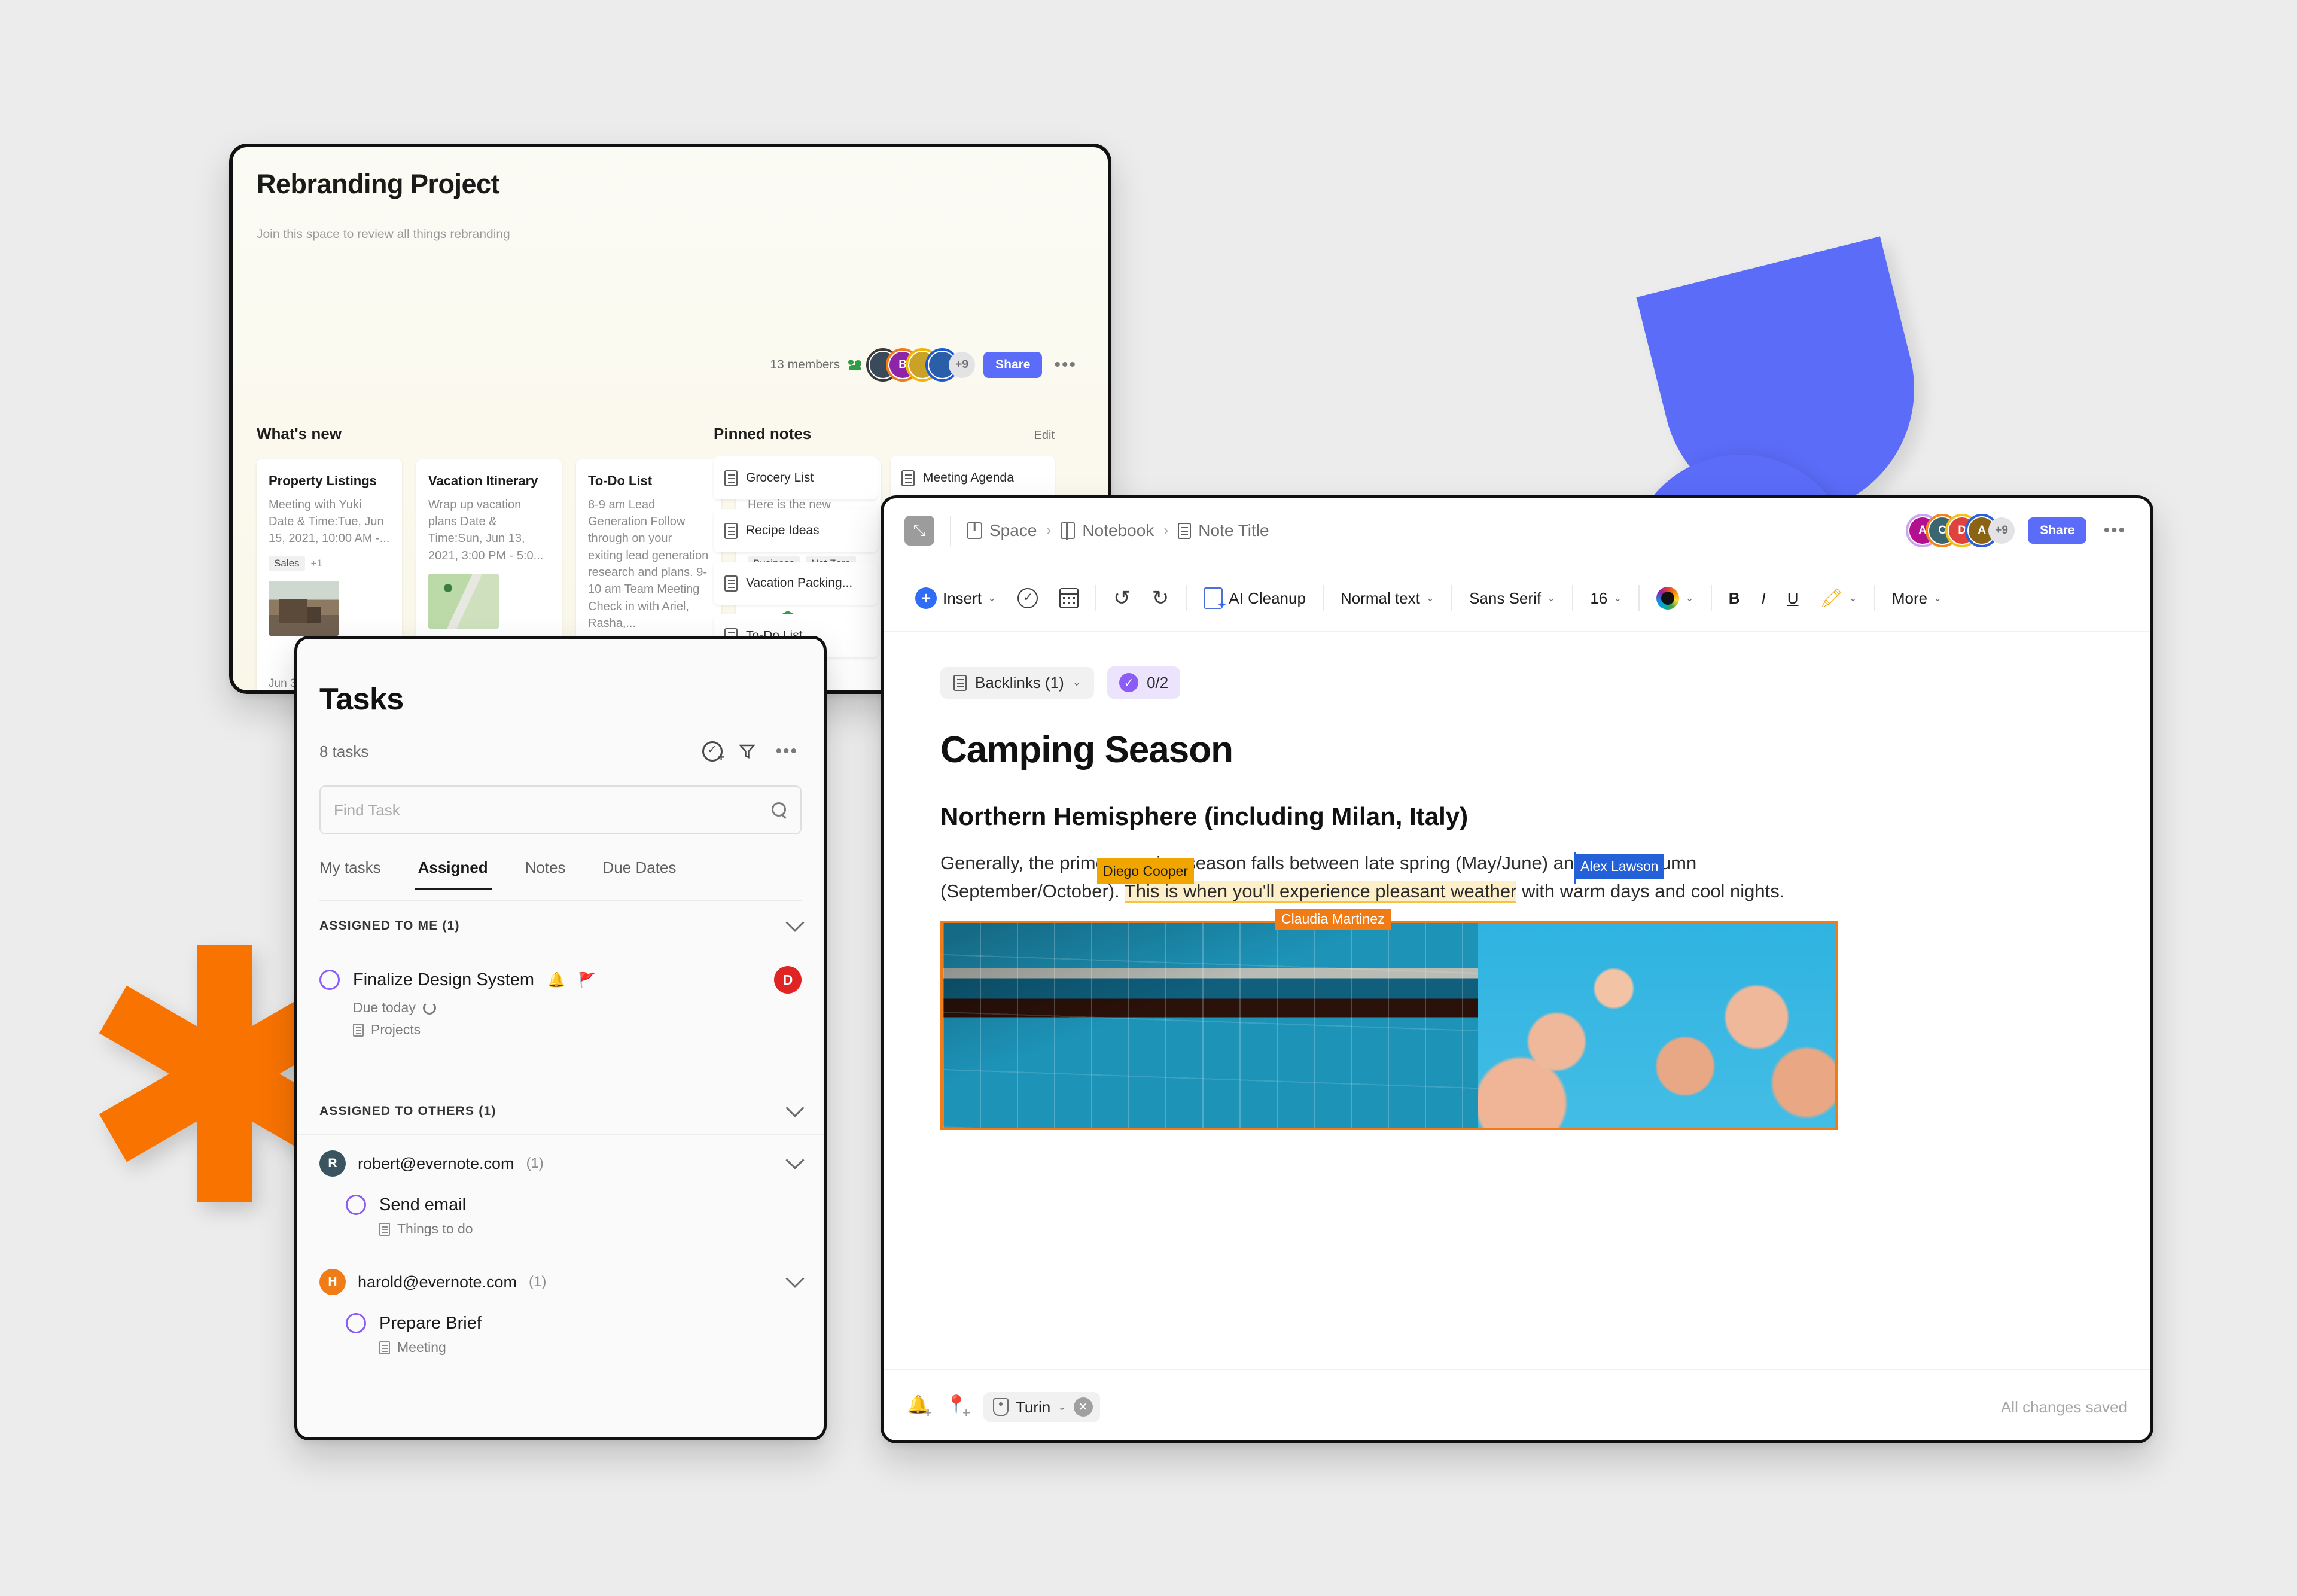 The height and width of the screenshot is (1596, 2297). What do you see at coordinates (560, 1216) in the screenshot?
I see `task-row: Send email Things to do` at bounding box center [560, 1216].